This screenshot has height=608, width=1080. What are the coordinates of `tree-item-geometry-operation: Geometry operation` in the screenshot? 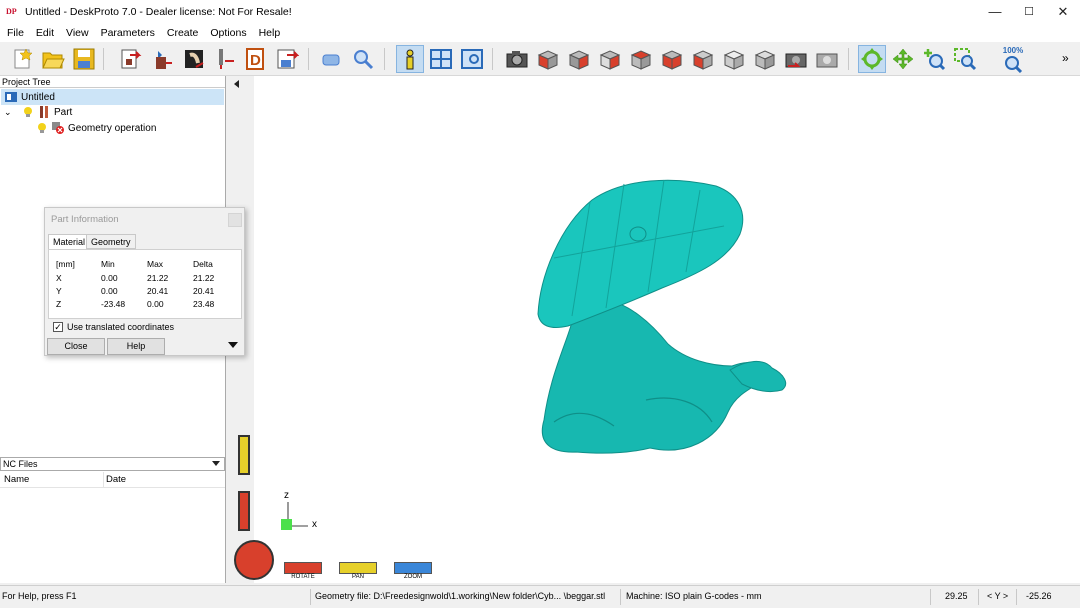 It's located at (96, 128).